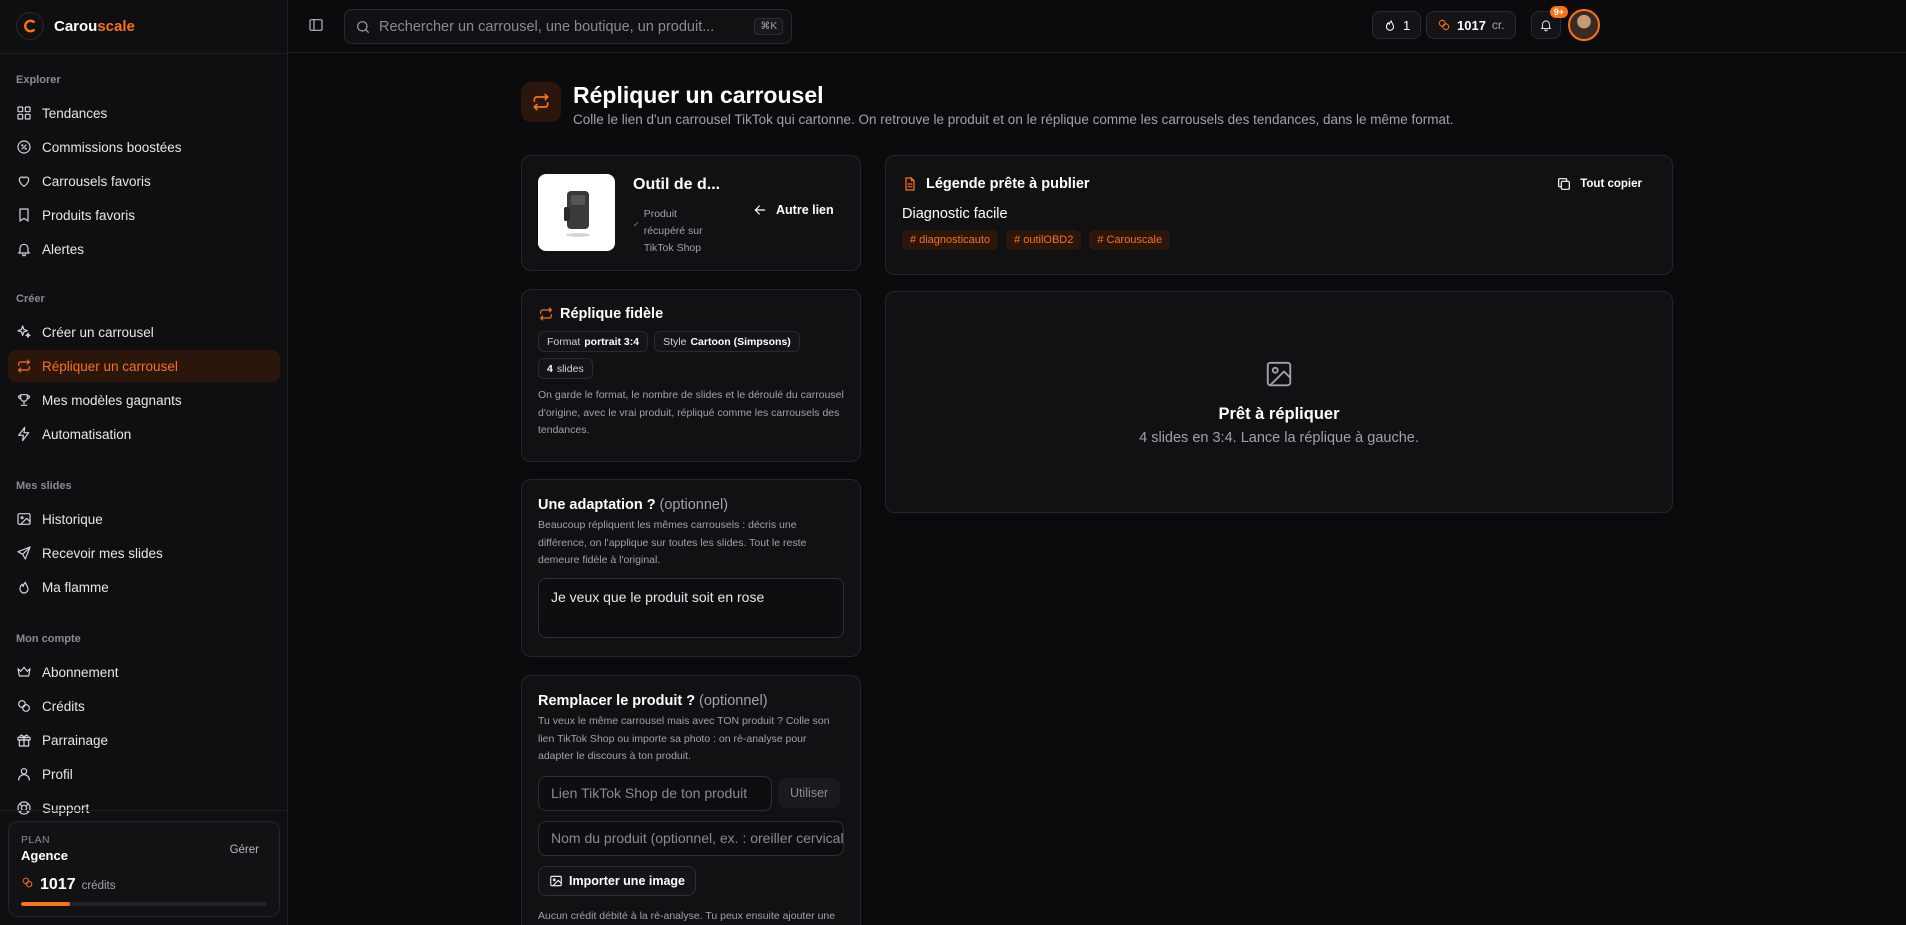  What do you see at coordinates (66, 808) in the screenshot?
I see `sidebar-item-label: Support` at bounding box center [66, 808].